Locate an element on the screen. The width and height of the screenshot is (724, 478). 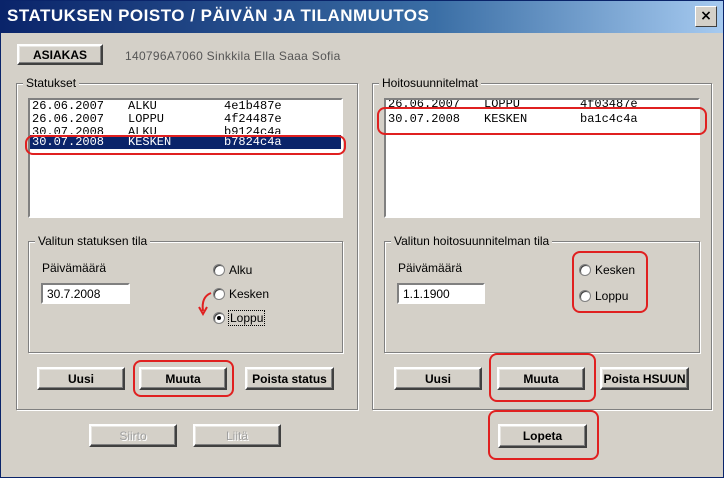
care-plan-row: 26.06.2007 LOPPU 4f03487e is located at coordinates (542, 104).